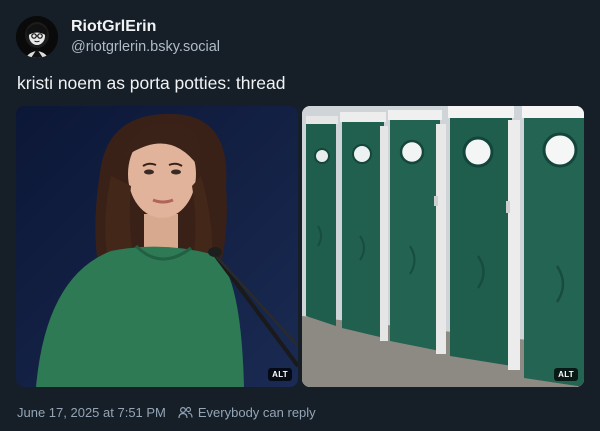 This screenshot has width=600, height=431. Describe the element at coordinates (145, 27) in the screenshot. I see `author-display-name: RiotGrlErin` at that location.